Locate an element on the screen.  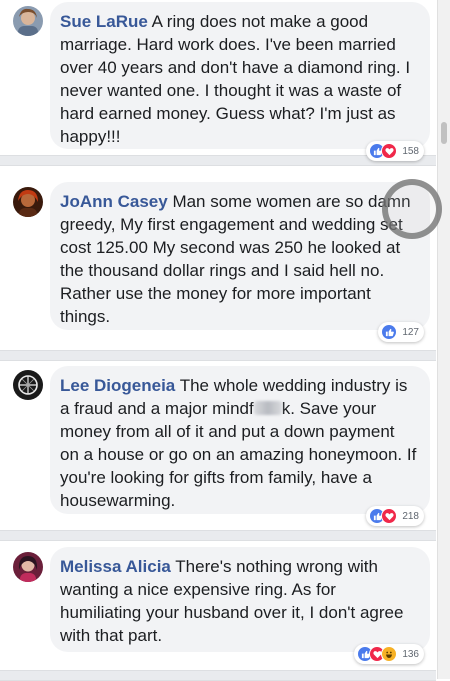
comment-author: Lee Diogeneia is located at coordinates (117, 385).